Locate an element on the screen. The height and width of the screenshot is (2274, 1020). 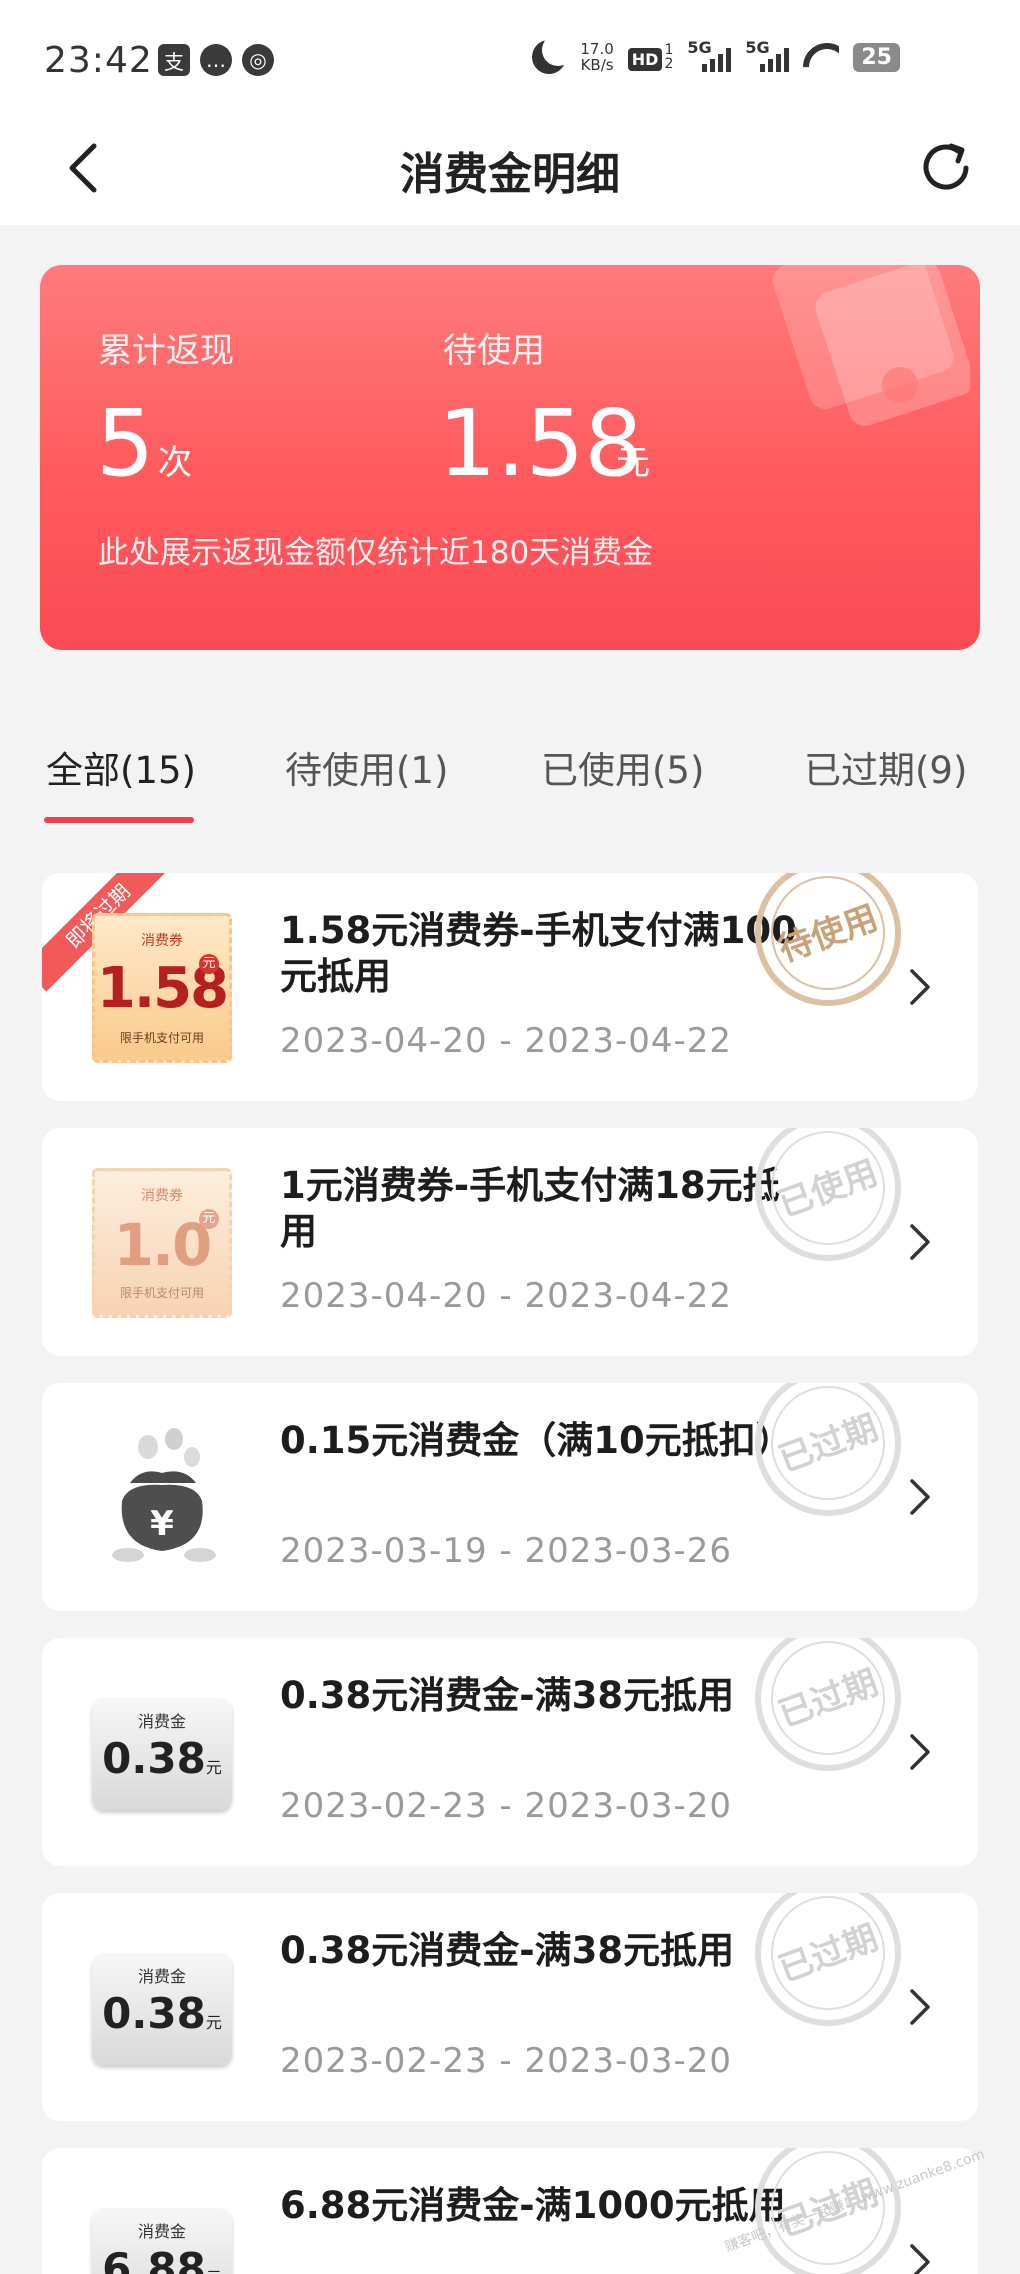
alipay-icon: 支 is located at coordinates (174, 60).